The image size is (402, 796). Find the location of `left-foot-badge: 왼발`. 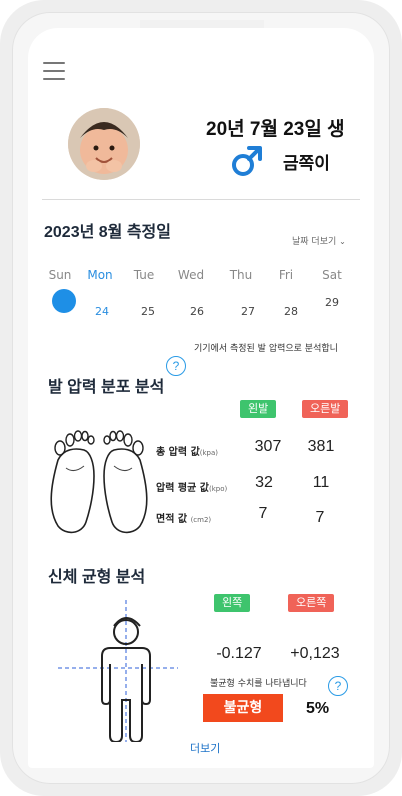

left-foot-badge: 왼발 is located at coordinates (258, 409).